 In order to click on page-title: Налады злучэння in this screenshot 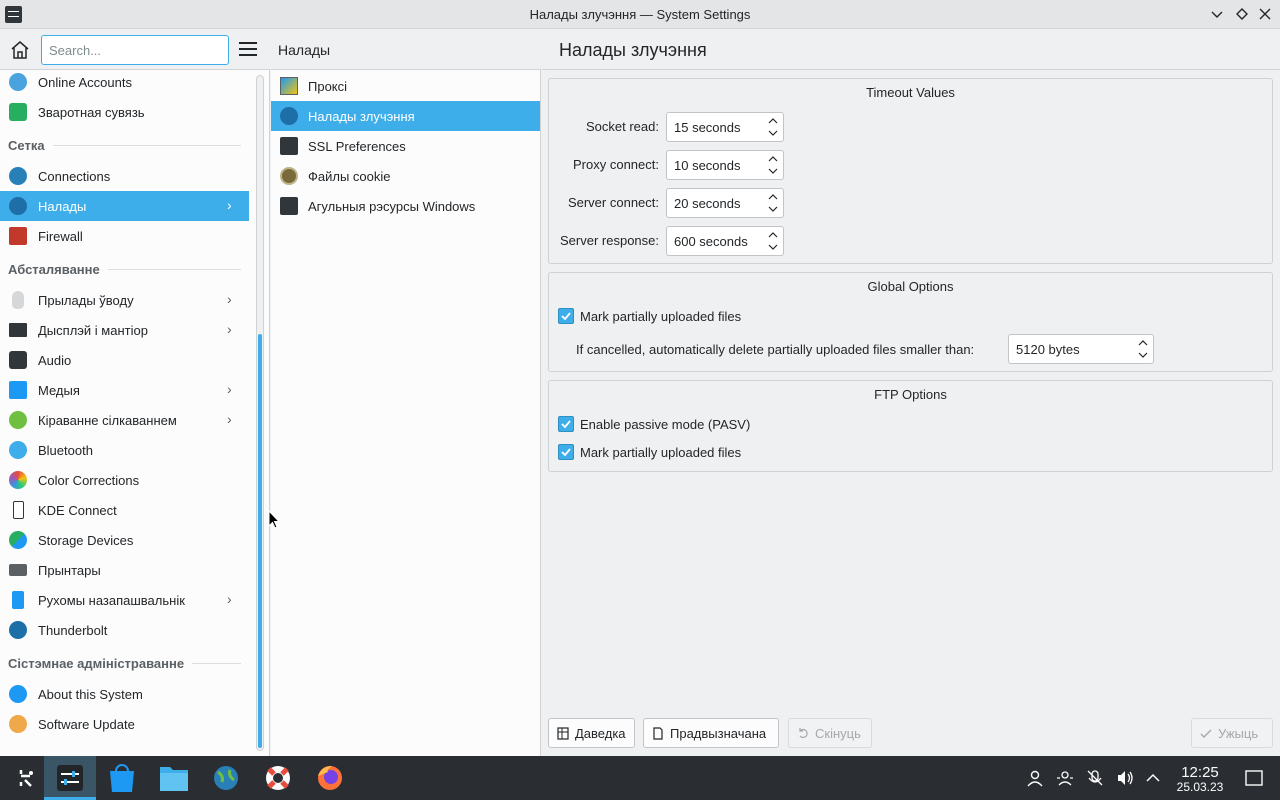, I will do `click(633, 50)`.